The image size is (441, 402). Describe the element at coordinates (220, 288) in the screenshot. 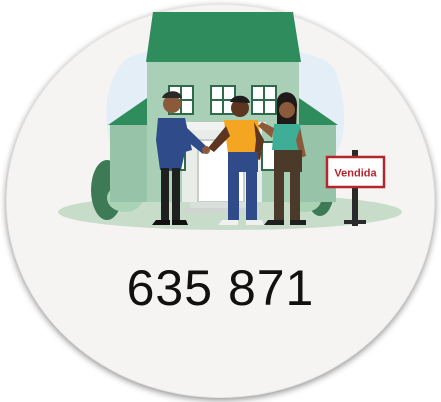

I see `figure-number: 635 871` at that location.